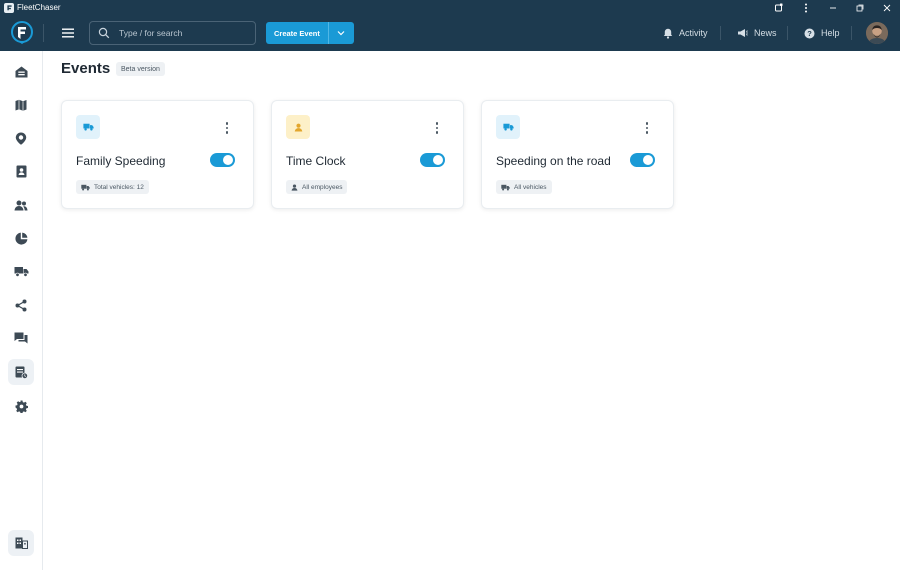  Describe the element at coordinates (668, 33) in the screenshot. I see `bell-icon` at that location.